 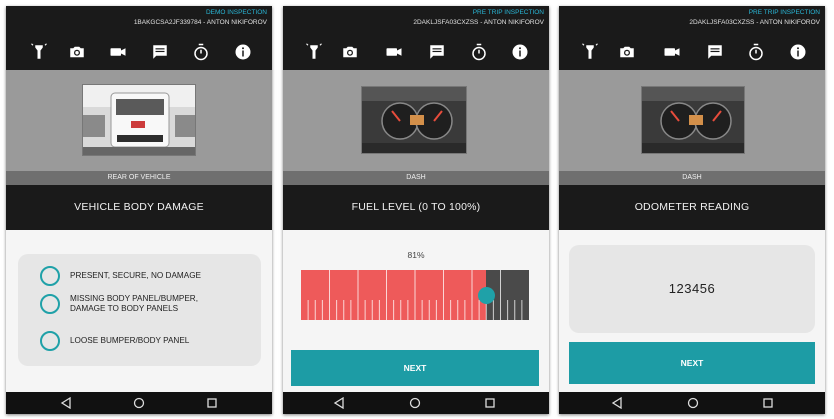 I want to click on section-title: FUEL LEVEL (0 TO 100%), so click(x=416, y=207).